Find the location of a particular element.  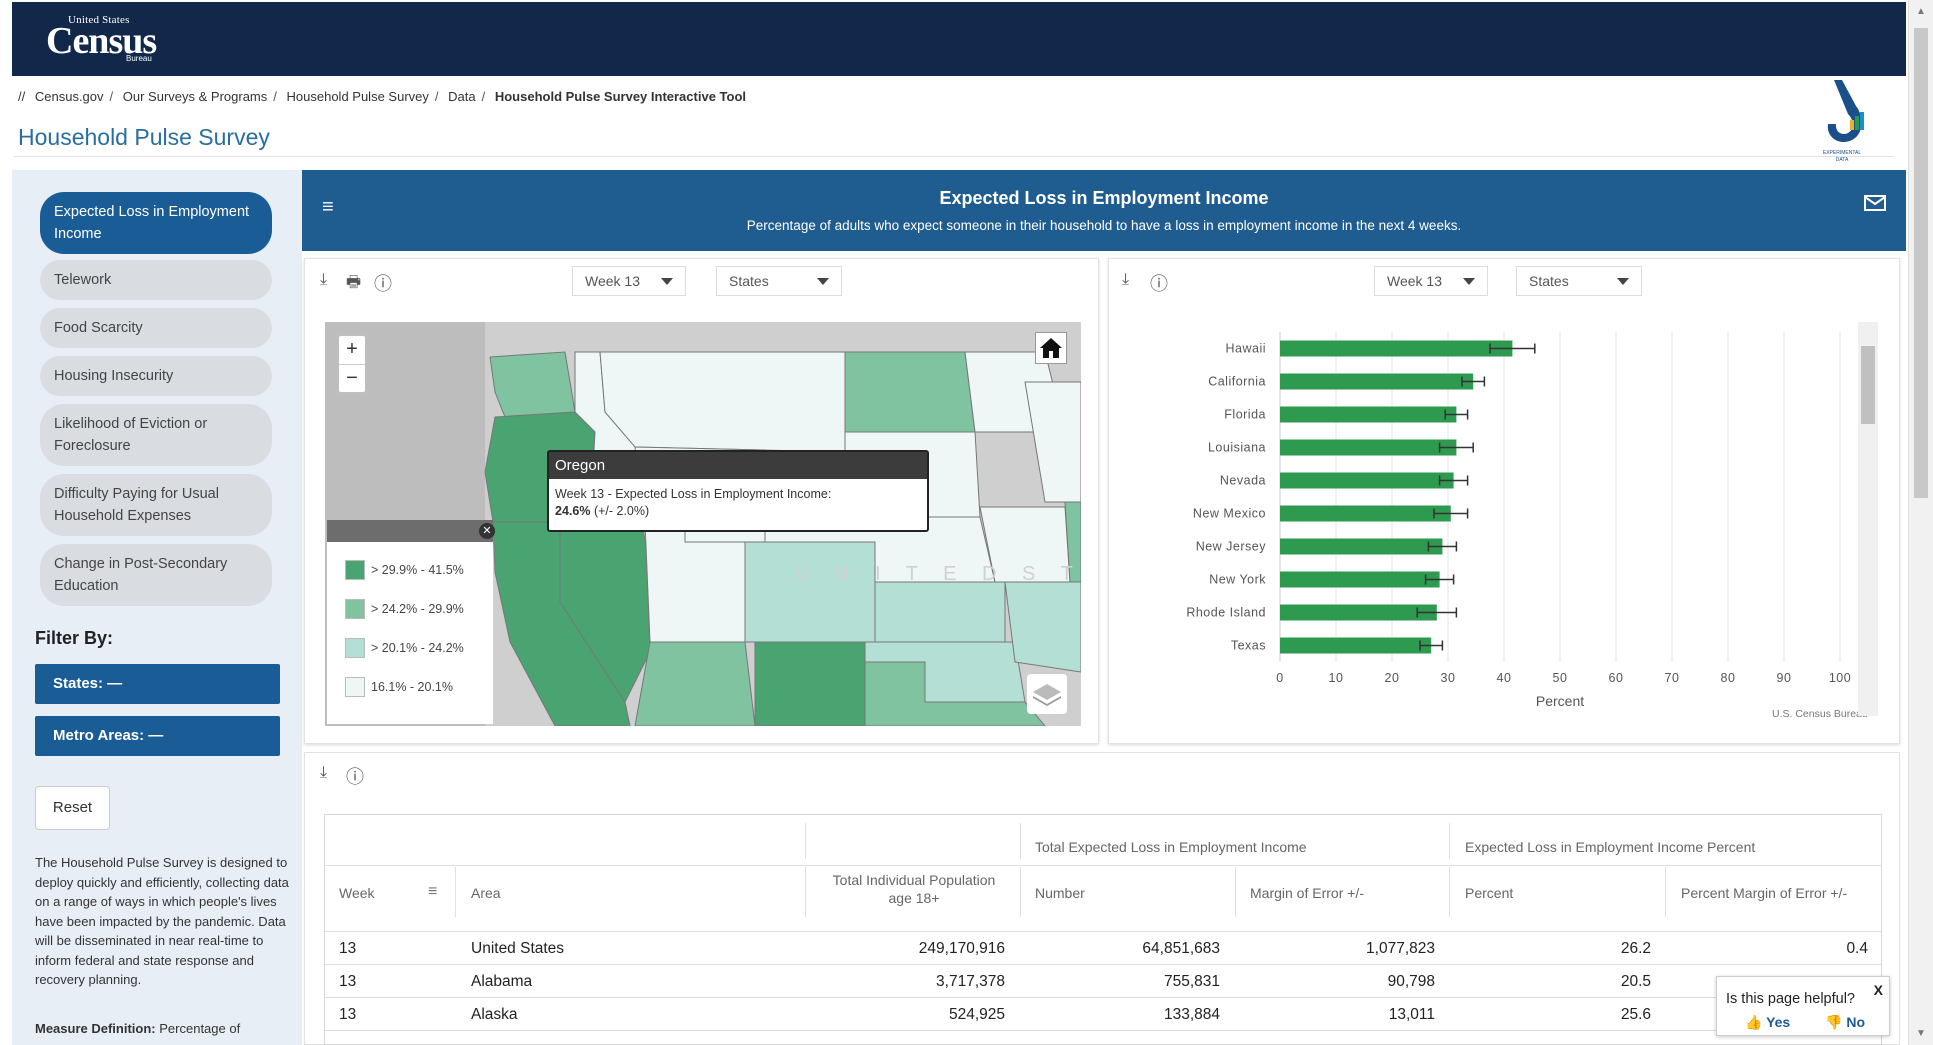

scroll-down-icon: ▼ is located at coordinates (1921, 1033).